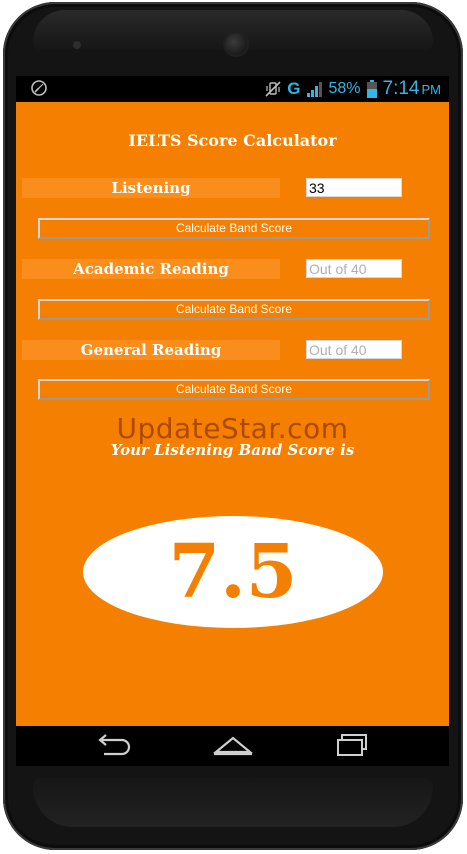 The image size is (467, 854). Describe the element at coordinates (234, 389) in the screenshot. I see `general-reading-calculate-button: Calculate Band Score` at that location.